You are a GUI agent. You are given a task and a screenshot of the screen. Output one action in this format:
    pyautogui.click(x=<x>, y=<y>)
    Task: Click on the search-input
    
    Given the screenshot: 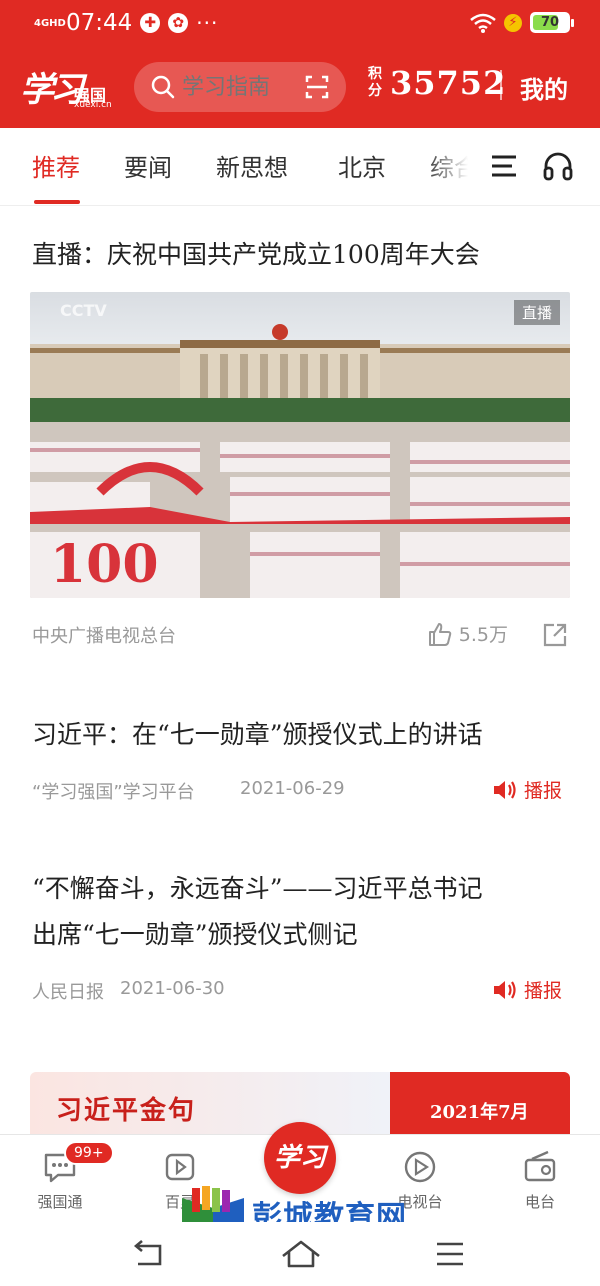 What is the action you would take?
    pyautogui.click(x=242, y=87)
    